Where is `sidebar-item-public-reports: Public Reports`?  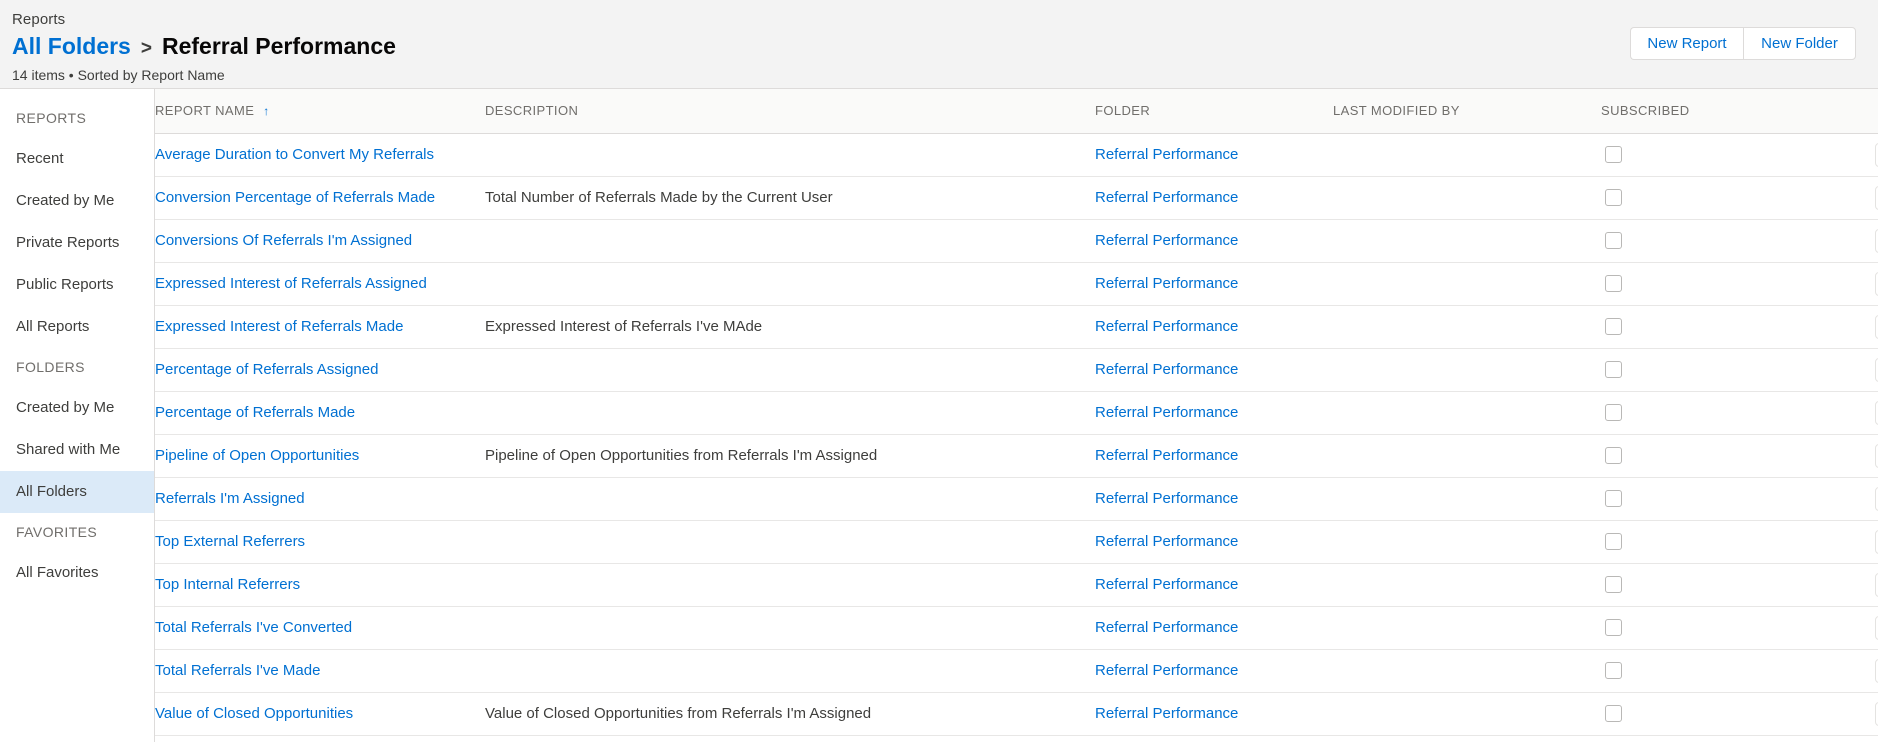 sidebar-item-public-reports: Public Reports is located at coordinates (77, 285).